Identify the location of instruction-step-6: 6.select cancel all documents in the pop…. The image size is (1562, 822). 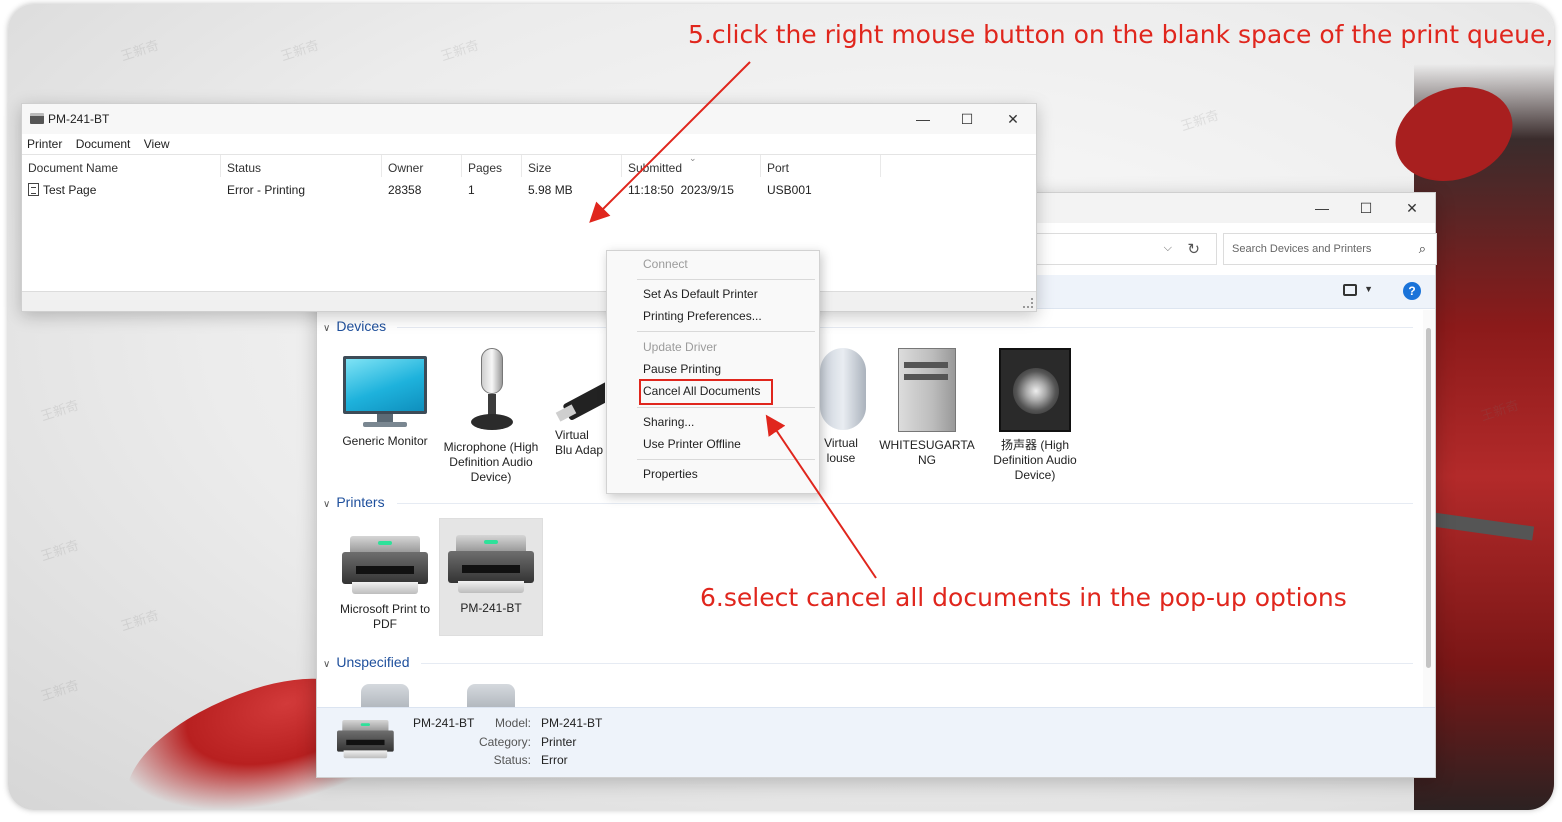
(1023, 597).